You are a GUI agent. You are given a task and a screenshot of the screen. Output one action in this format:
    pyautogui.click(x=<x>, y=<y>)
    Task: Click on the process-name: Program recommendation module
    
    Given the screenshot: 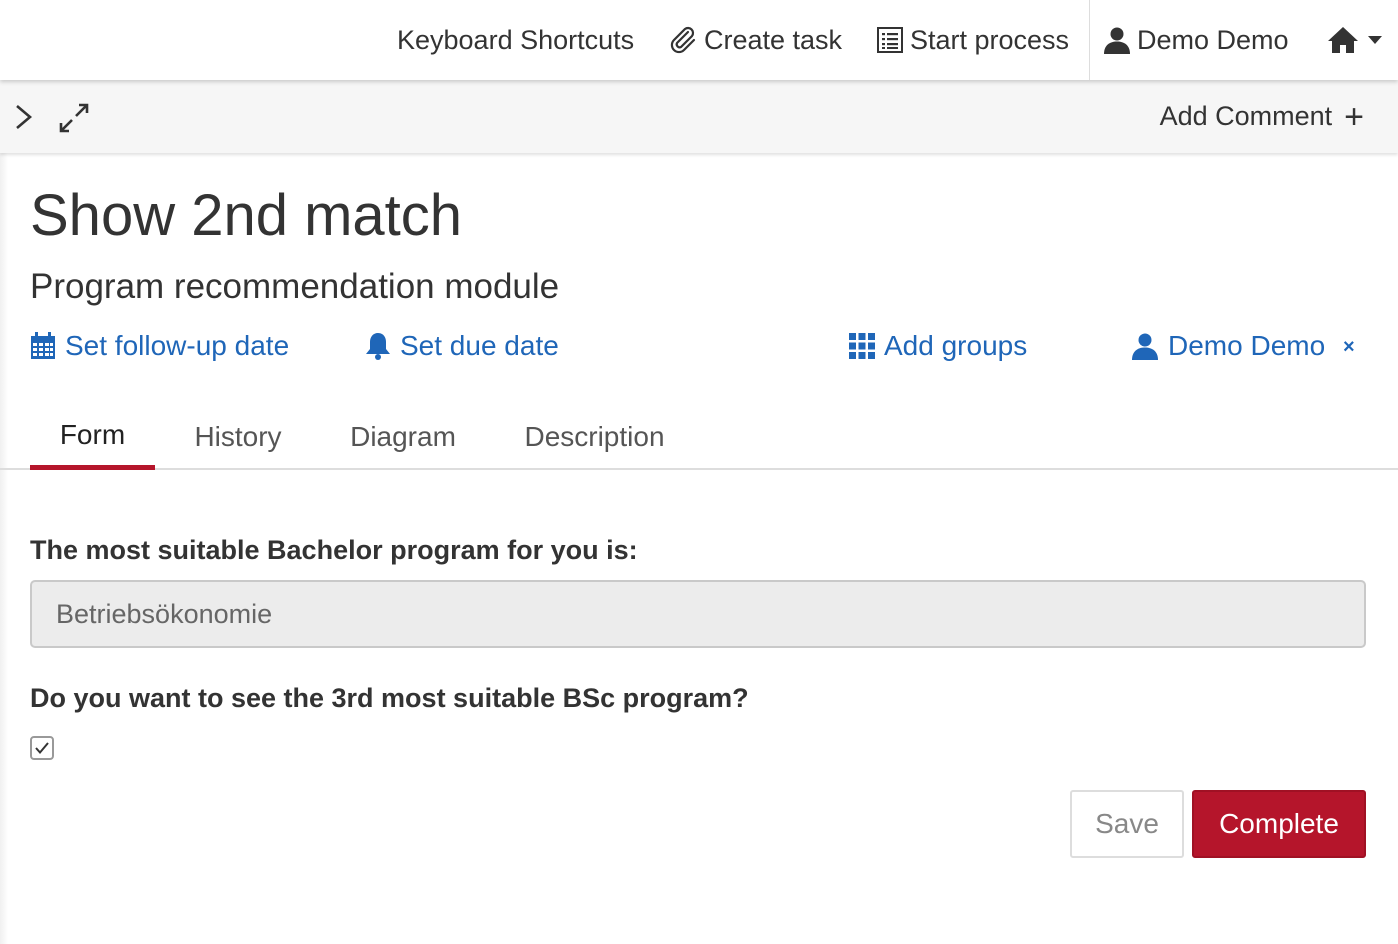 What is the action you would take?
    pyautogui.click(x=295, y=286)
    